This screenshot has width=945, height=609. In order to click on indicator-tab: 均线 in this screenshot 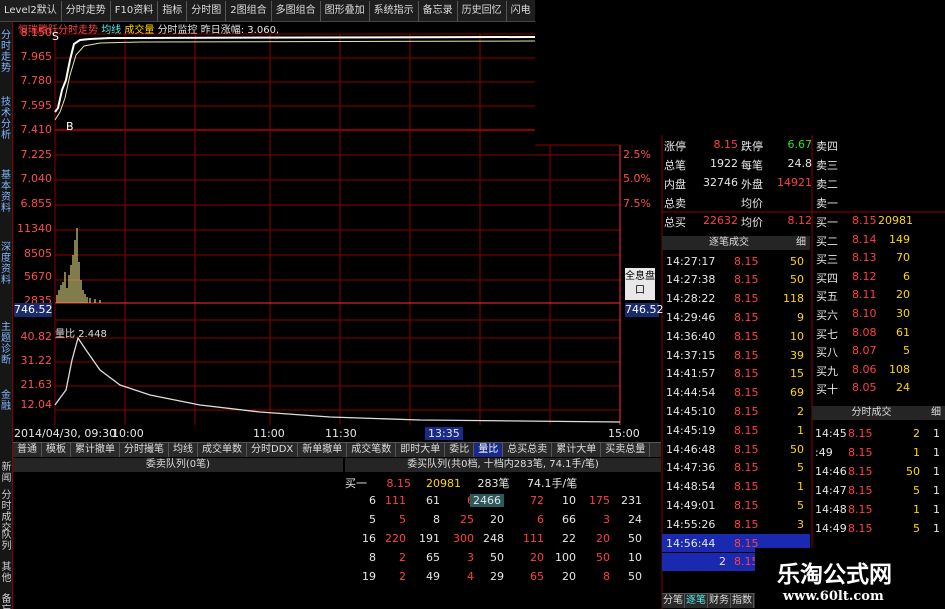, I will do `click(183, 450)`.